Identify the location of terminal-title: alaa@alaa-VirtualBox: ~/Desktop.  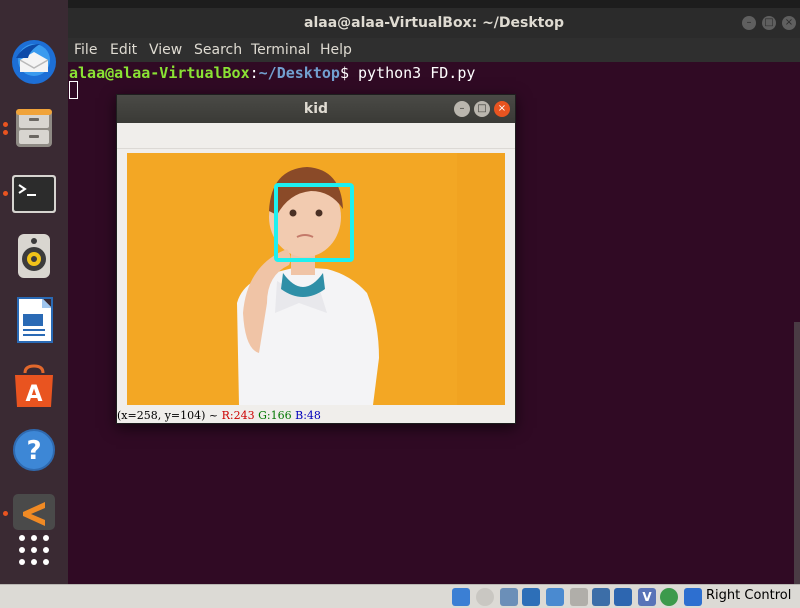
(434, 23).